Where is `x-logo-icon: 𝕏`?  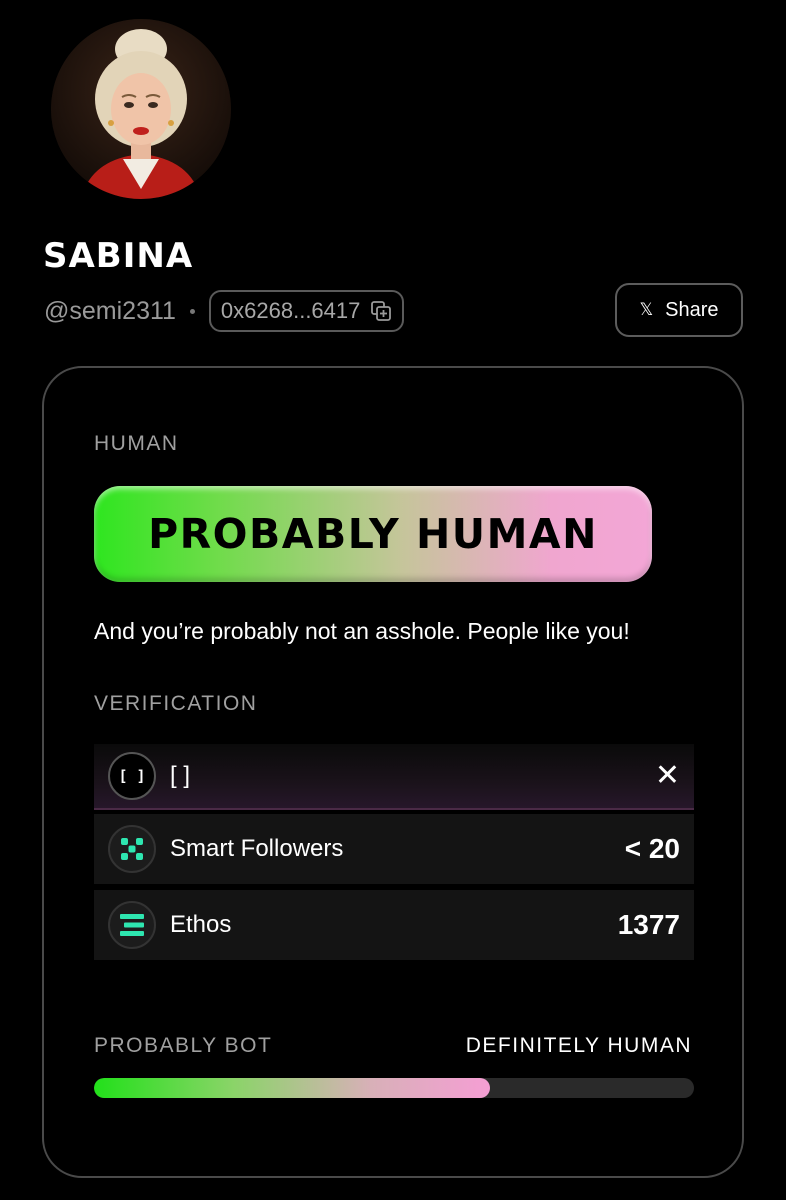 x-logo-icon: 𝕏 is located at coordinates (646, 309).